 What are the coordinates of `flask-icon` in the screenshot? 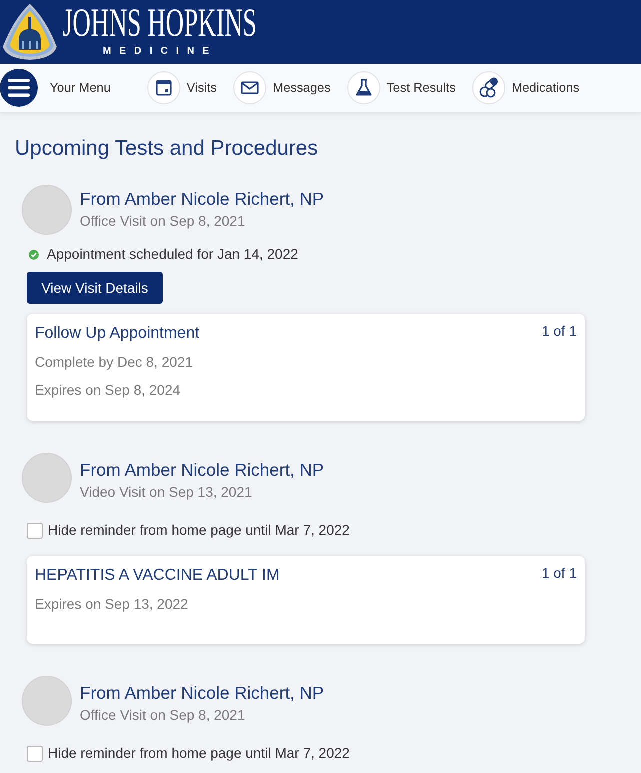 It's located at (363, 88).